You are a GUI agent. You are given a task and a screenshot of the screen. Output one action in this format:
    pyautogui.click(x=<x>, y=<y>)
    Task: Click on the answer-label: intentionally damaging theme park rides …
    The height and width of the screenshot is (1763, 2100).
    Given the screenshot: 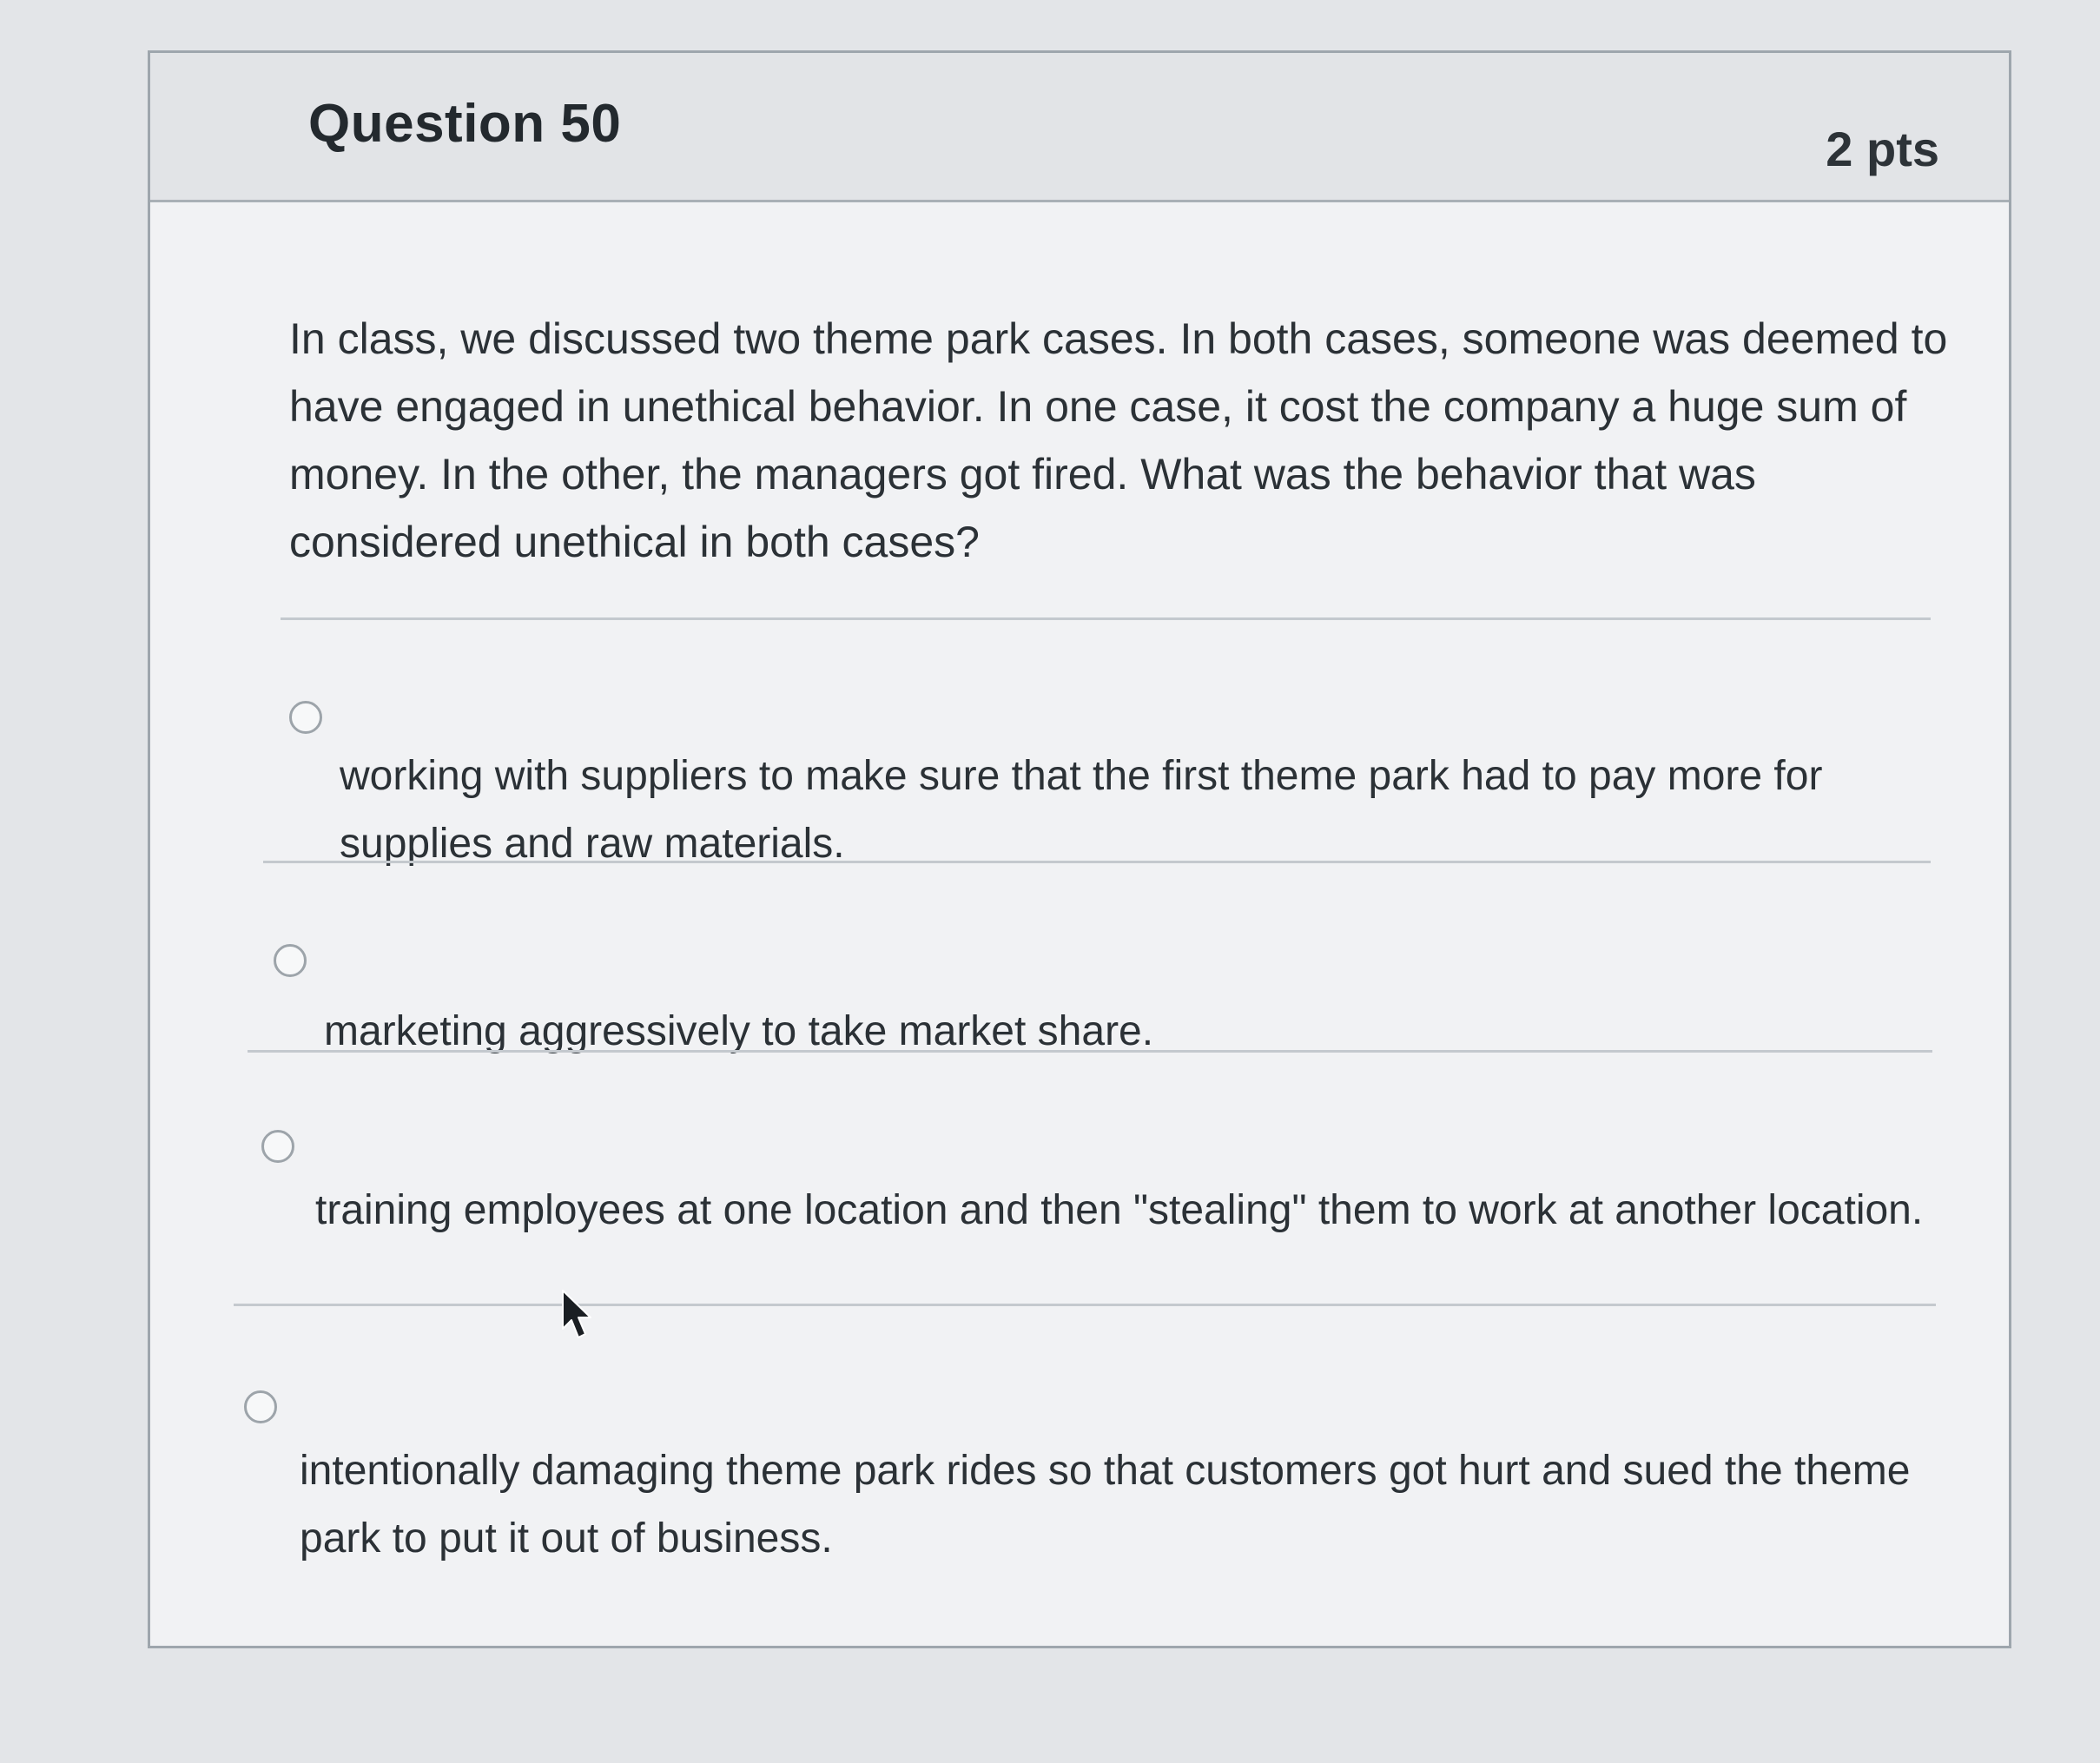 What is the action you would take?
    pyautogui.click(x=1105, y=1505)
    